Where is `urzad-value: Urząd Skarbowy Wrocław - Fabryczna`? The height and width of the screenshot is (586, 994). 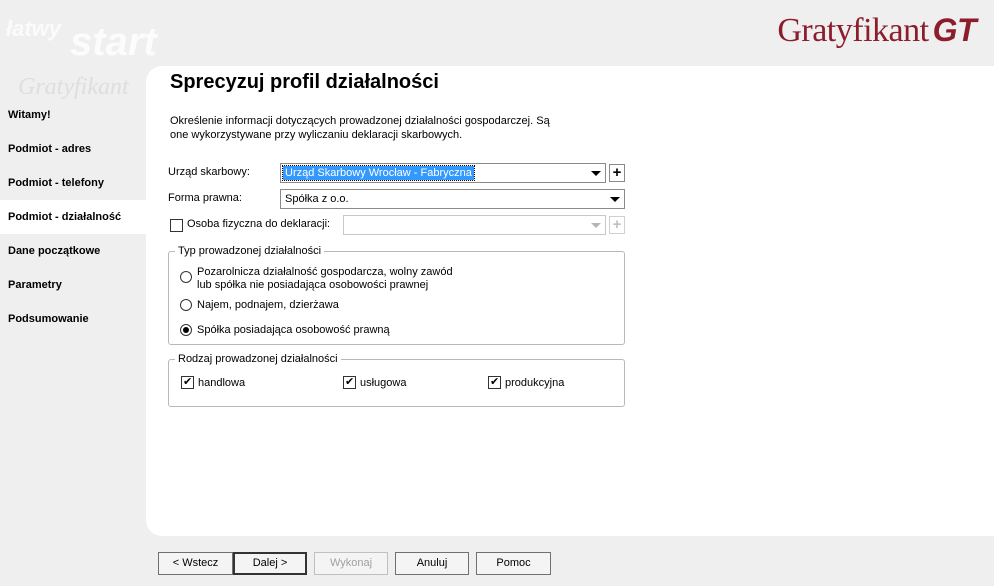 urzad-value: Urząd Skarbowy Wrocław - Fabryczna is located at coordinates (378, 173).